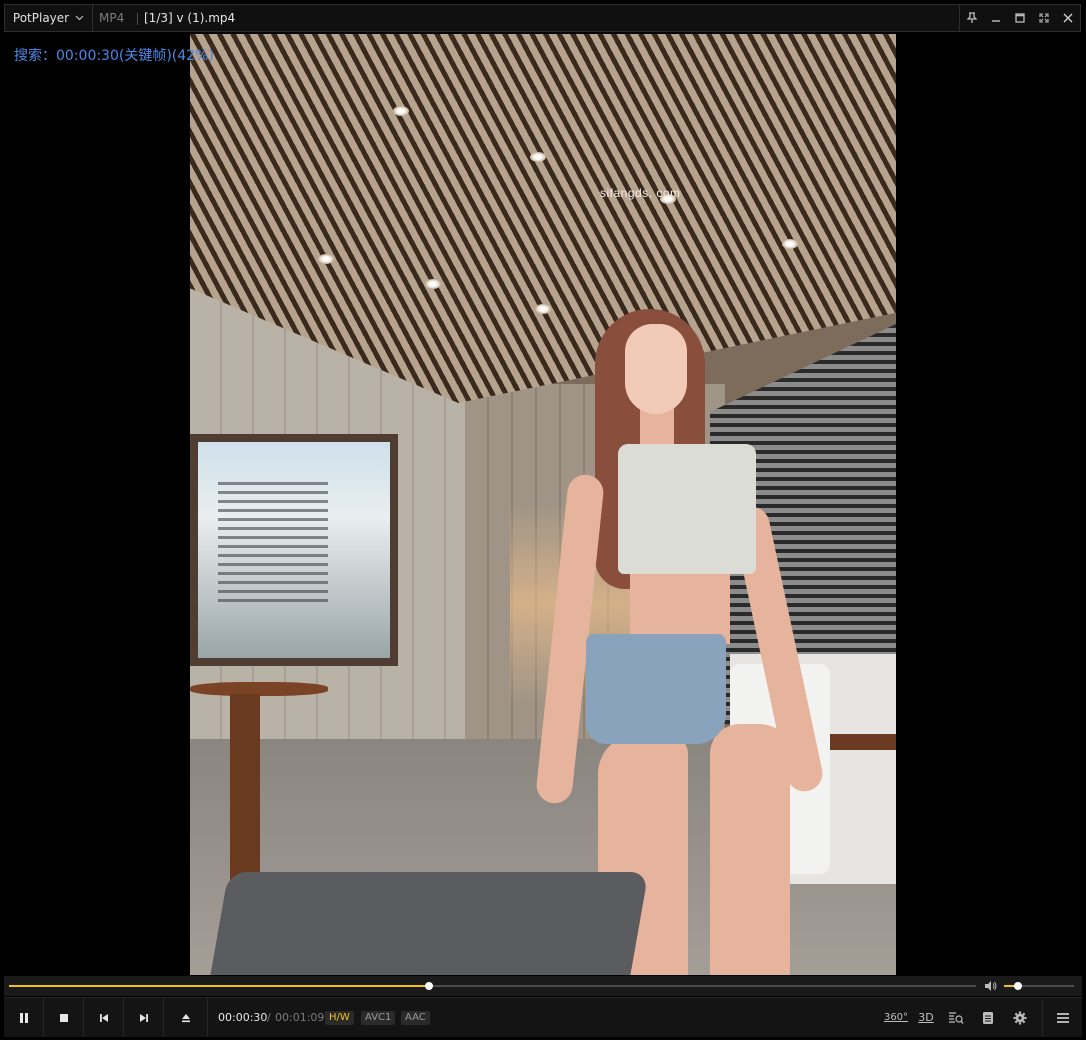 Image resolution: width=1086 pixels, height=1040 pixels. I want to click on next-icon, so click(143, 1017).